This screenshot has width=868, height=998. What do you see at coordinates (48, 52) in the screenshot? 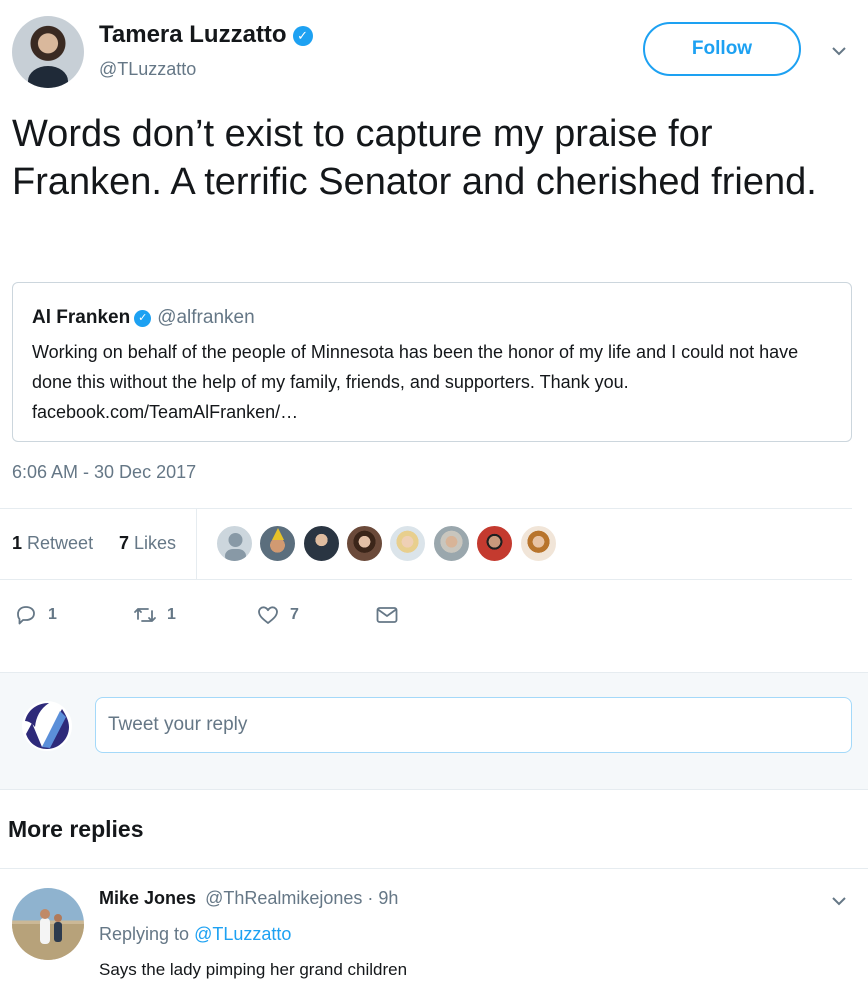
I see `author-avatar` at bounding box center [48, 52].